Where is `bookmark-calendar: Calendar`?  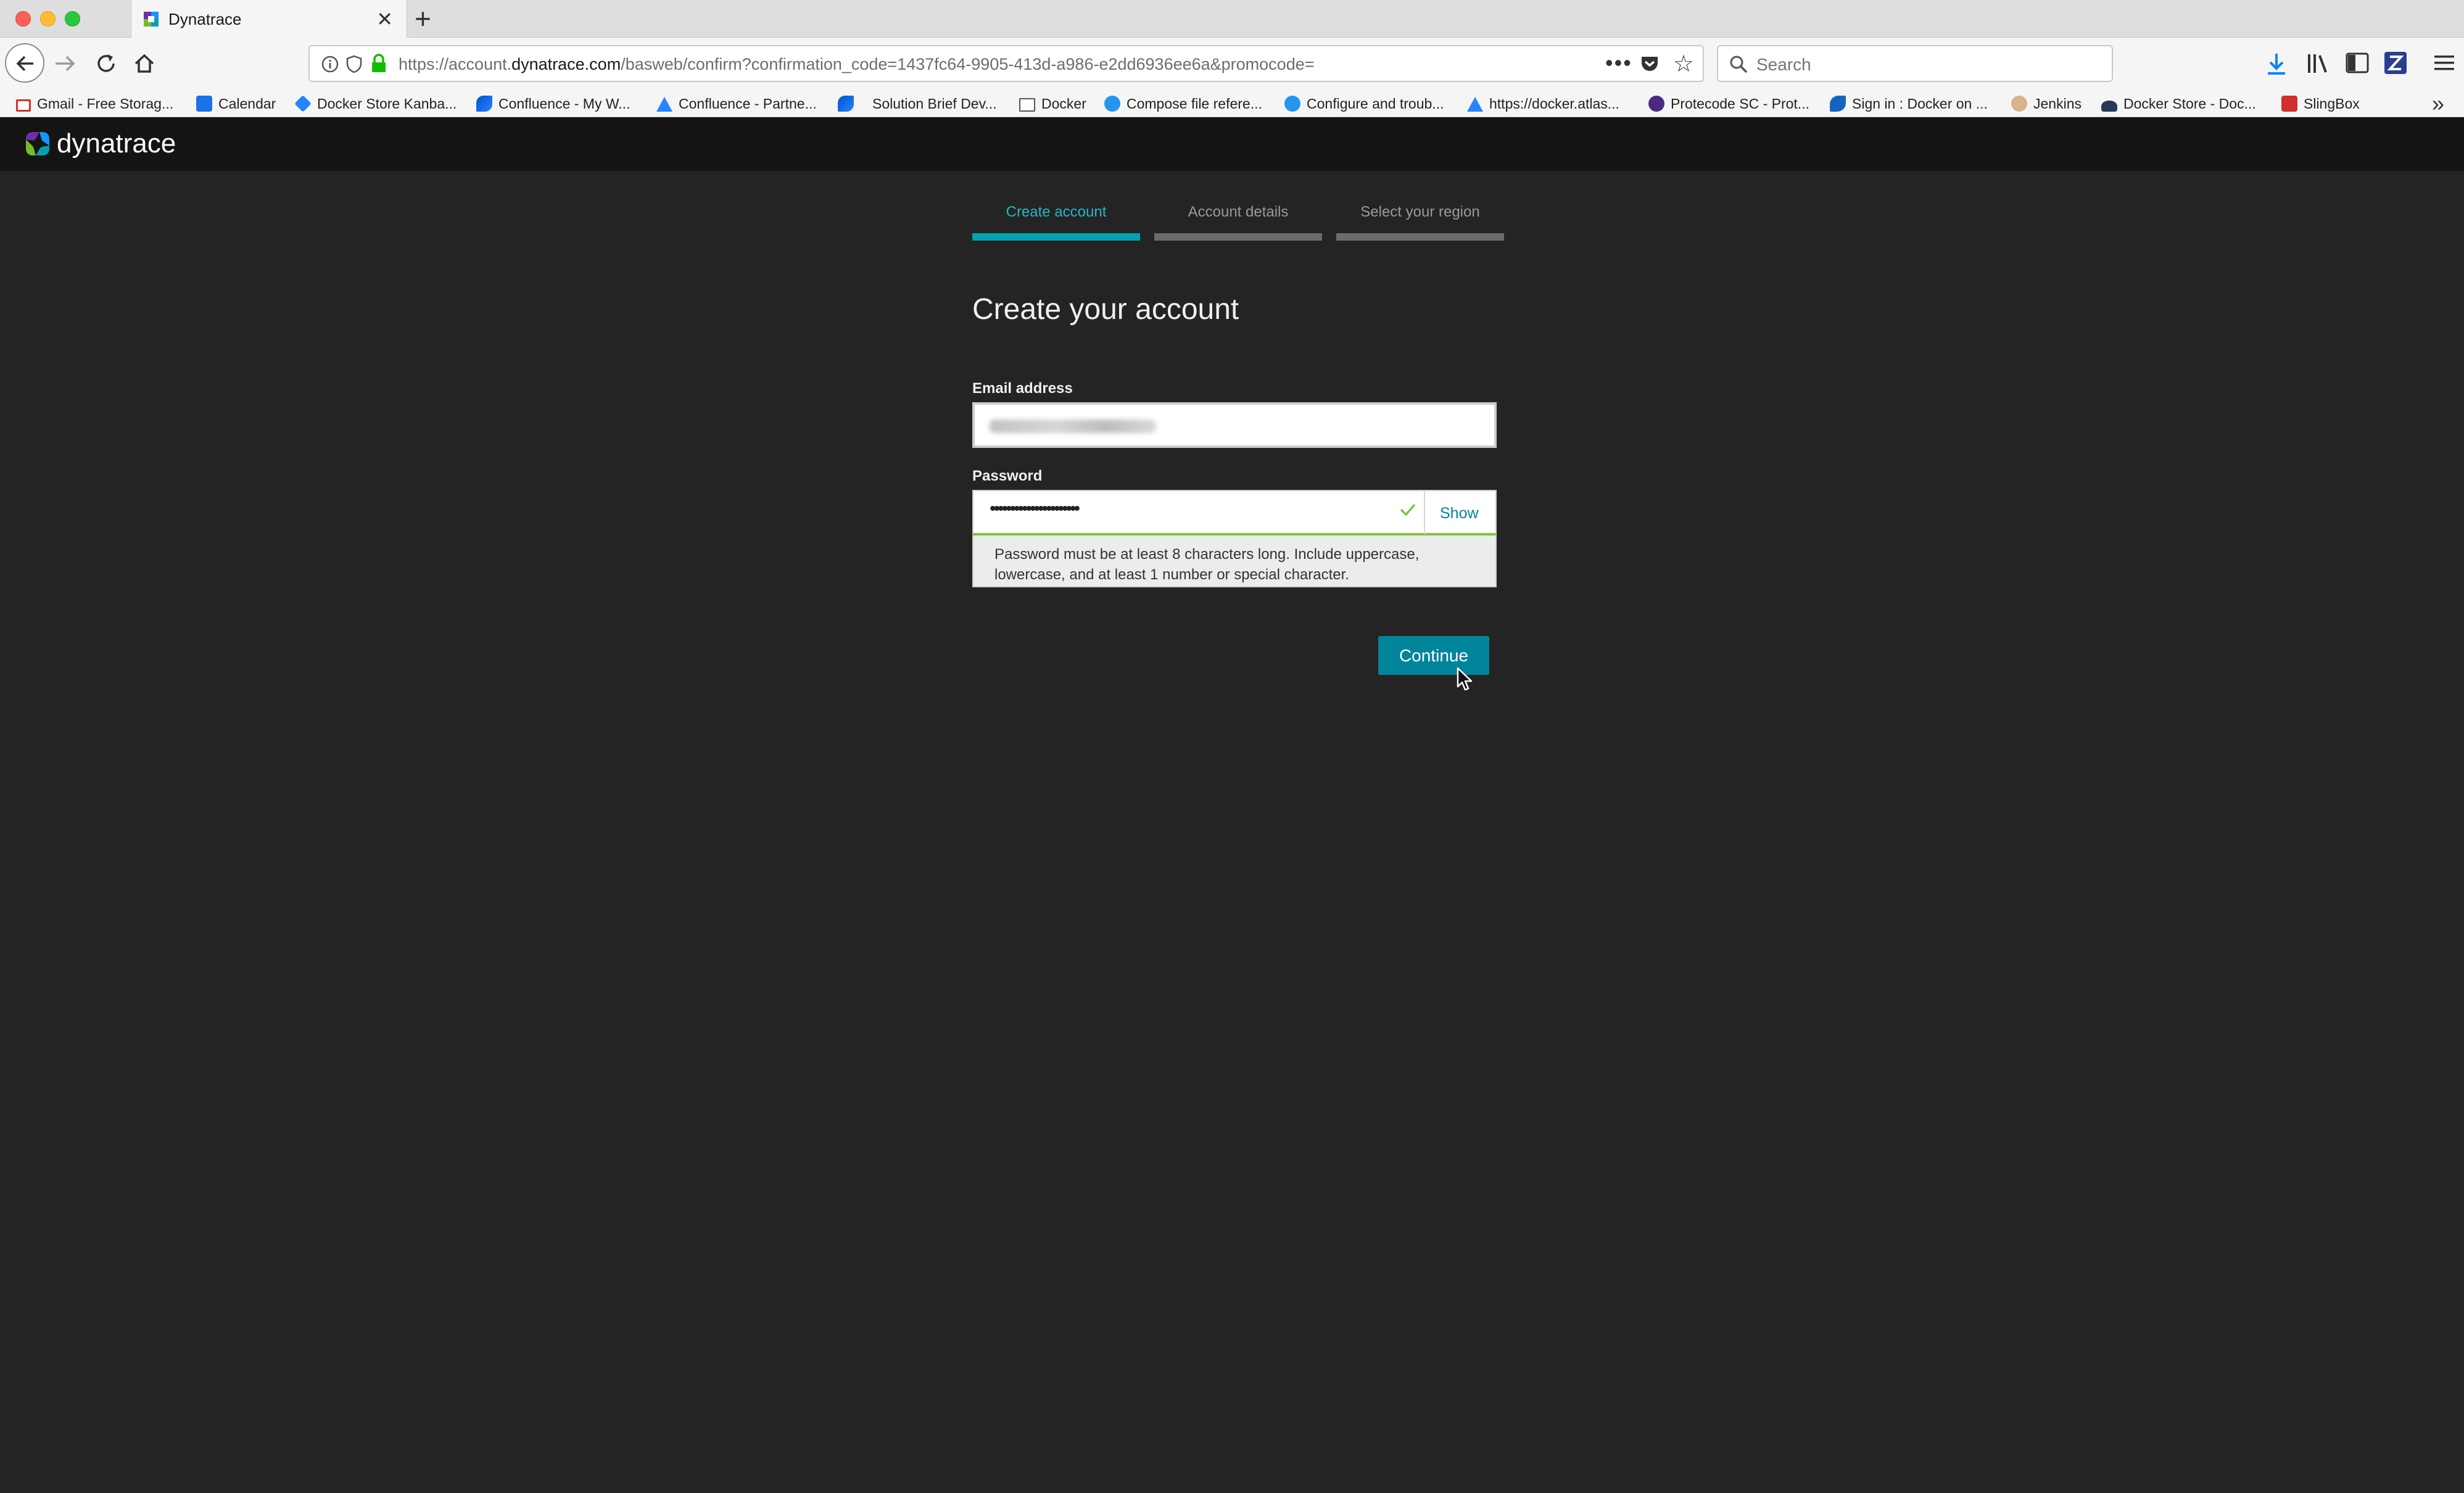 bookmark-calendar: Calendar is located at coordinates (236, 103).